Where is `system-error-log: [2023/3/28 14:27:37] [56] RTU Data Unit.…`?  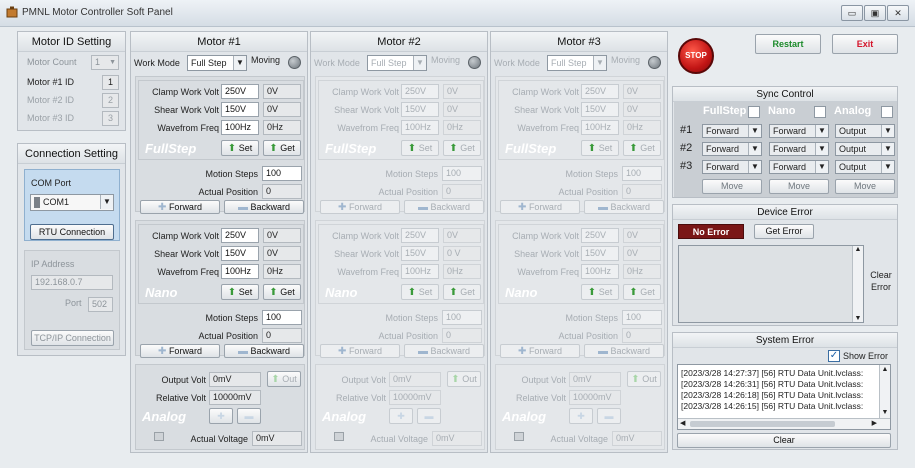 system-error-log: [2023/3/28 14:27:37] [56] RTU Data Unit.… is located at coordinates (784, 397).